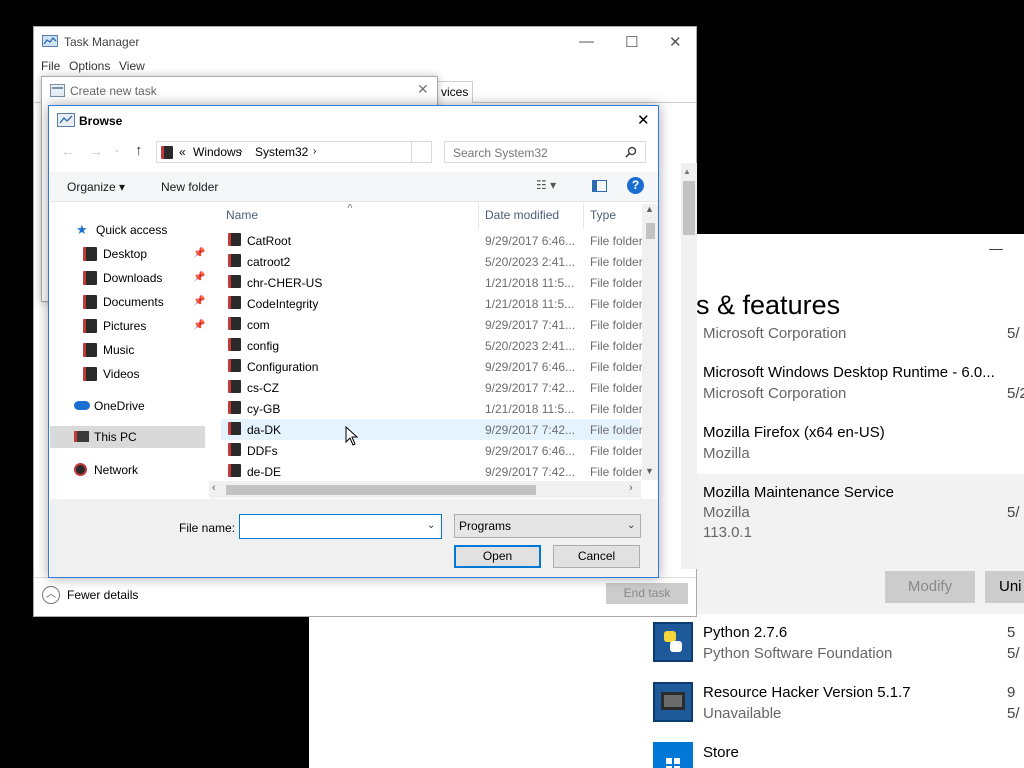 The image size is (1024, 768). What do you see at coordinates (603, 215) in the screenshot?
I see `column-type: Type` at bounding box center [603, 215].